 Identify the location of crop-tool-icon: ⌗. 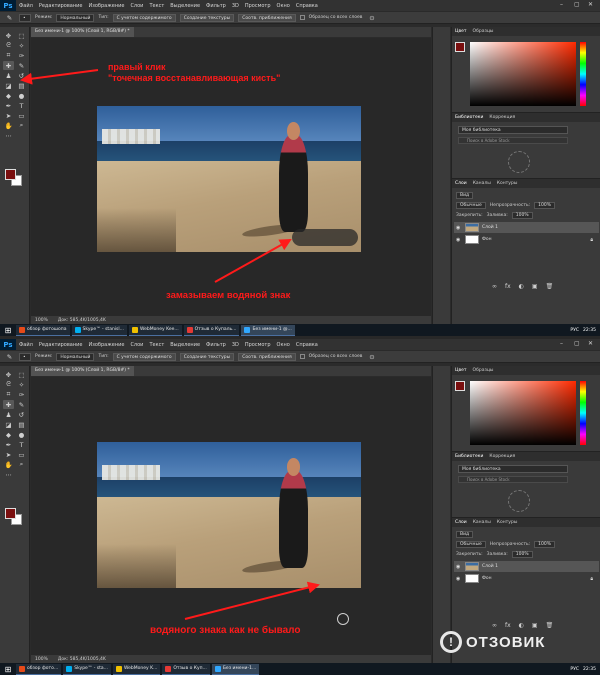
(8, 55).